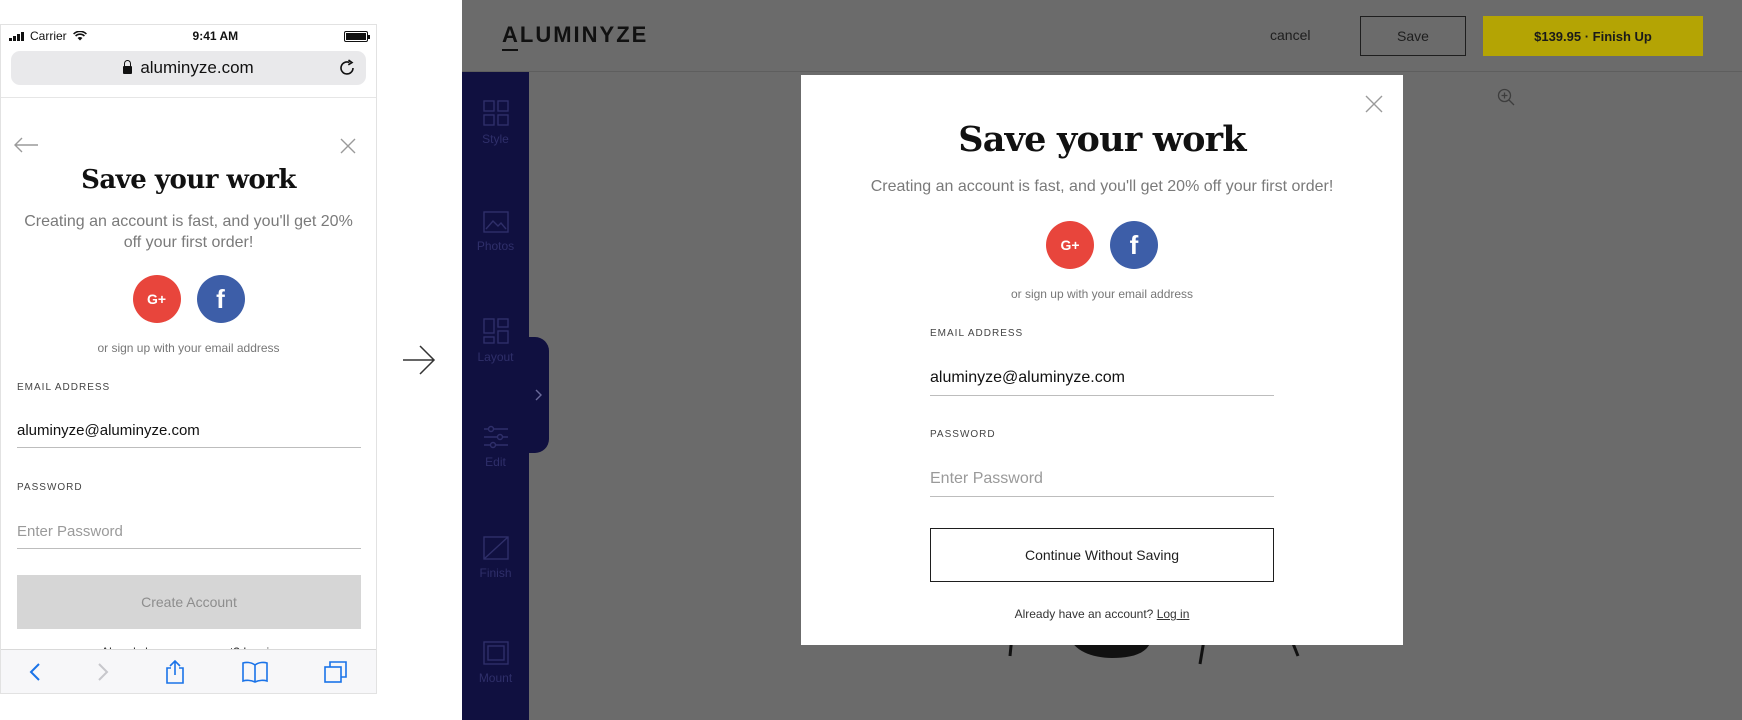  Describe the element at coordinates (495, 139) in the screenshot. I see `sidebar-item-label: Style` at that location.